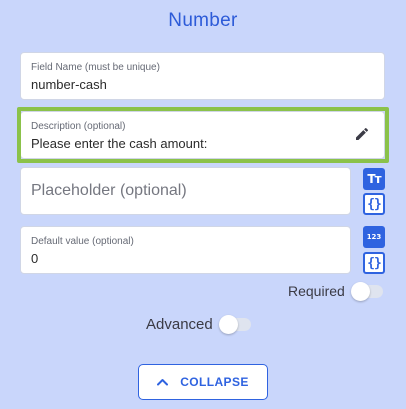  Describe the element at coordinates (316, 291) in the screenshot. I see `required-label: Required` at that location.